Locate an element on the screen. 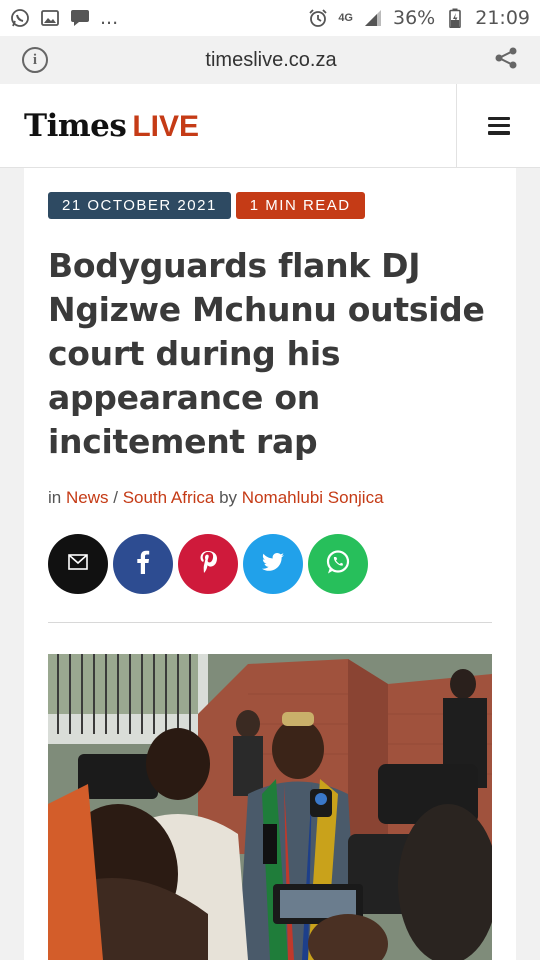 The image size is (540, 960). status-bar: ... 4G 36% 21:09 is located at coordinates (270, 18).